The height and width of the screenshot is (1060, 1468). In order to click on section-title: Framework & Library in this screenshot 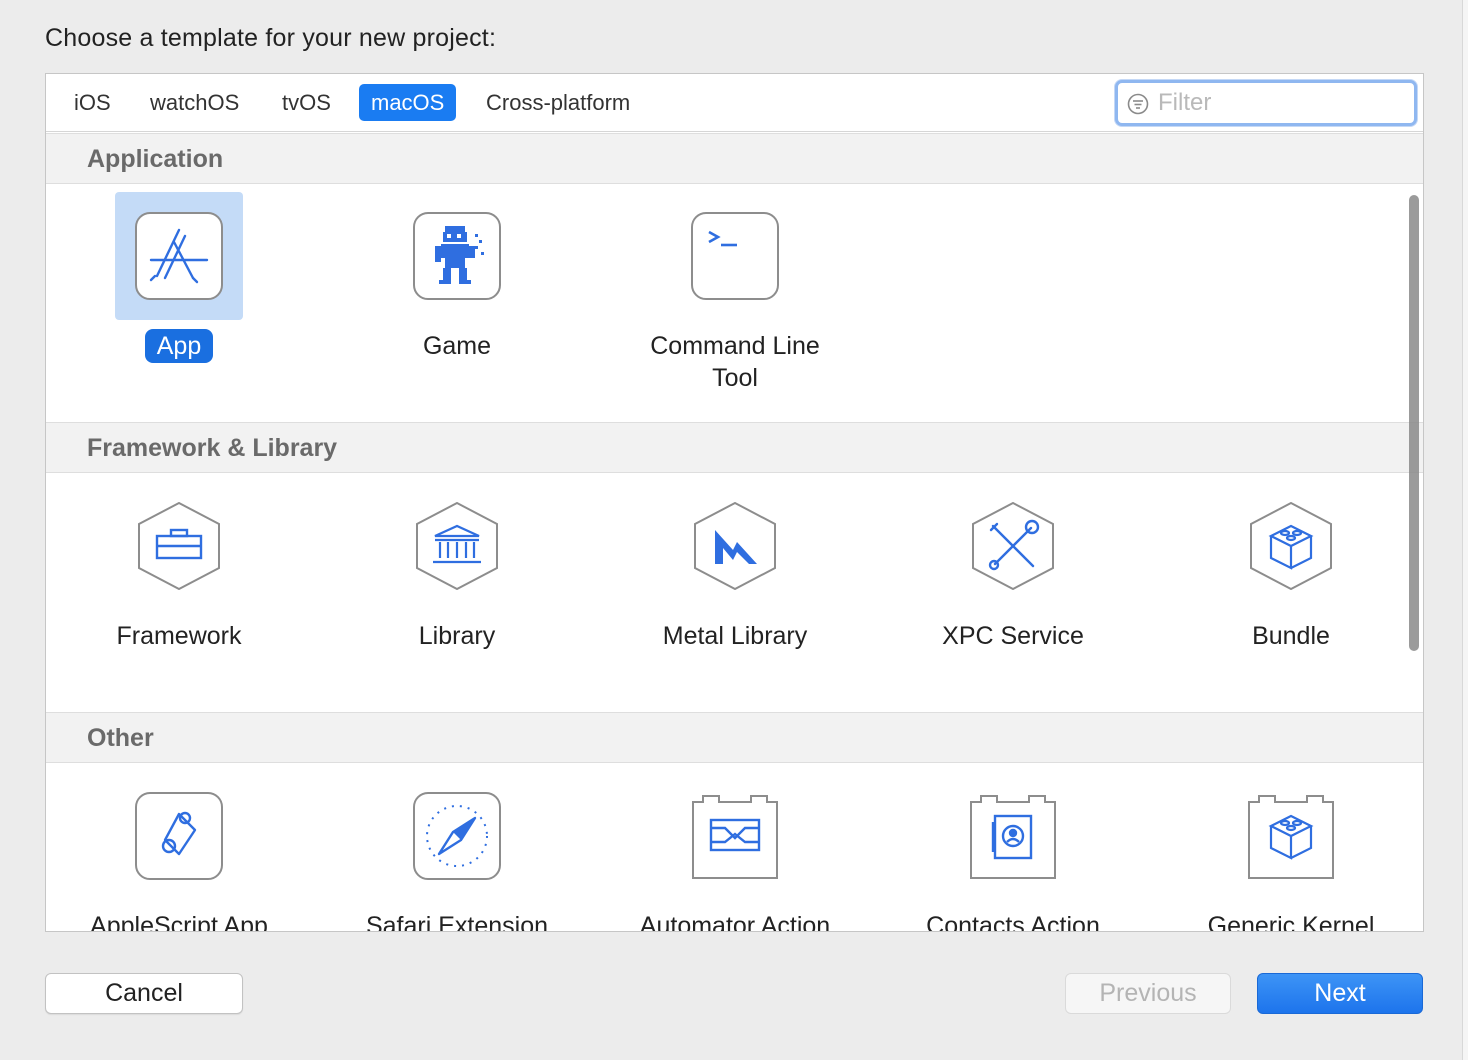, I will do `click(212, 448)`.